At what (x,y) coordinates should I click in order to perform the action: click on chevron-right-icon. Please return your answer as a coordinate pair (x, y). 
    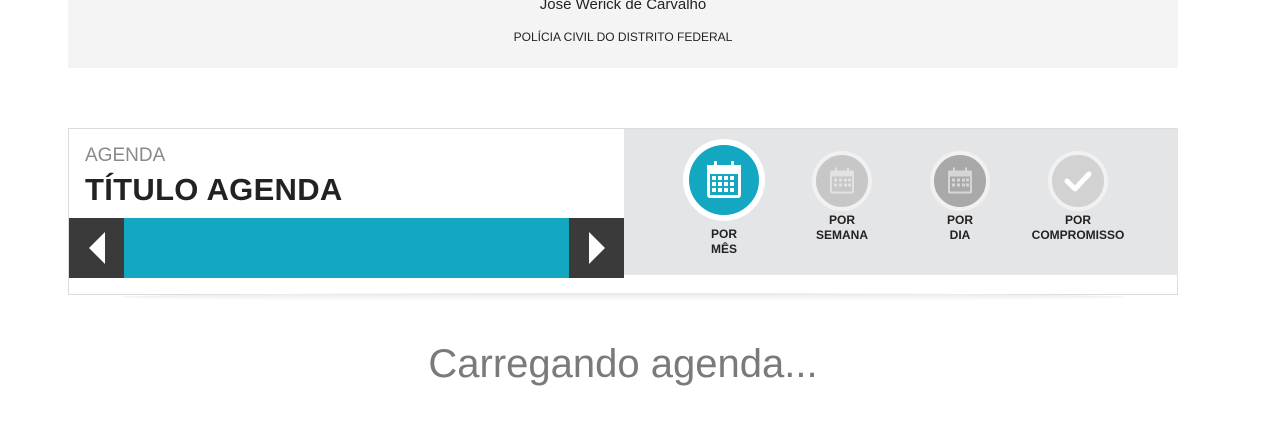
    Looking at the image, I should click on (596, 248).